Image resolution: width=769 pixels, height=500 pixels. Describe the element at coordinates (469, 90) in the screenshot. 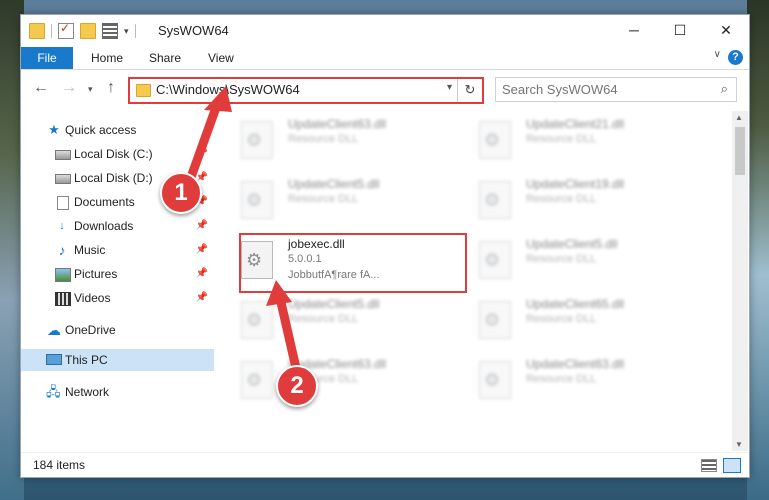

I see `refresh-icon: ↻` at that location.